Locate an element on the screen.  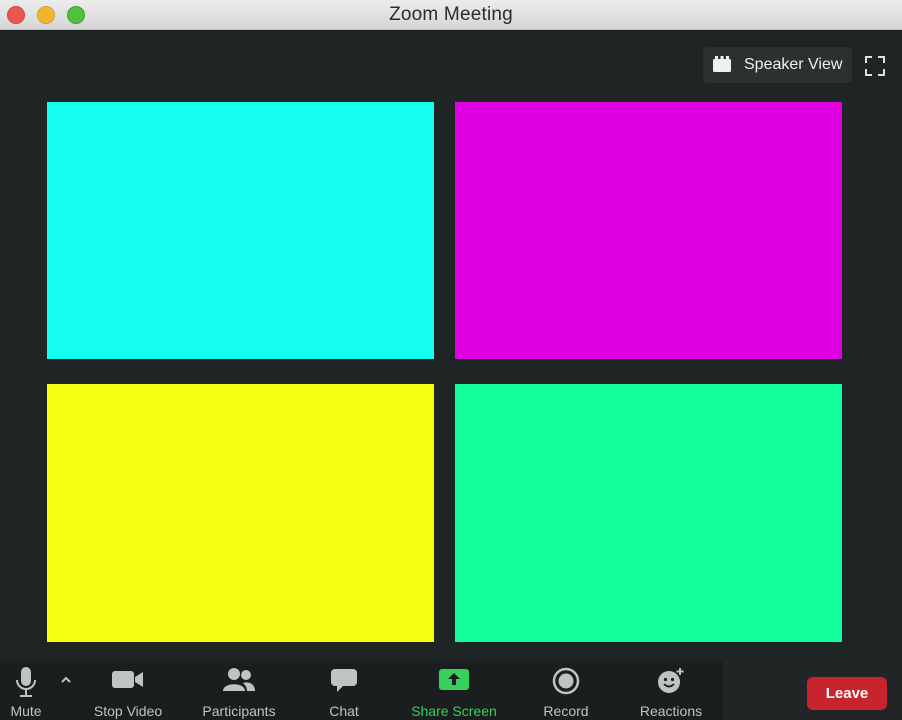
record-button: Record is located at coordinates (566, 690).